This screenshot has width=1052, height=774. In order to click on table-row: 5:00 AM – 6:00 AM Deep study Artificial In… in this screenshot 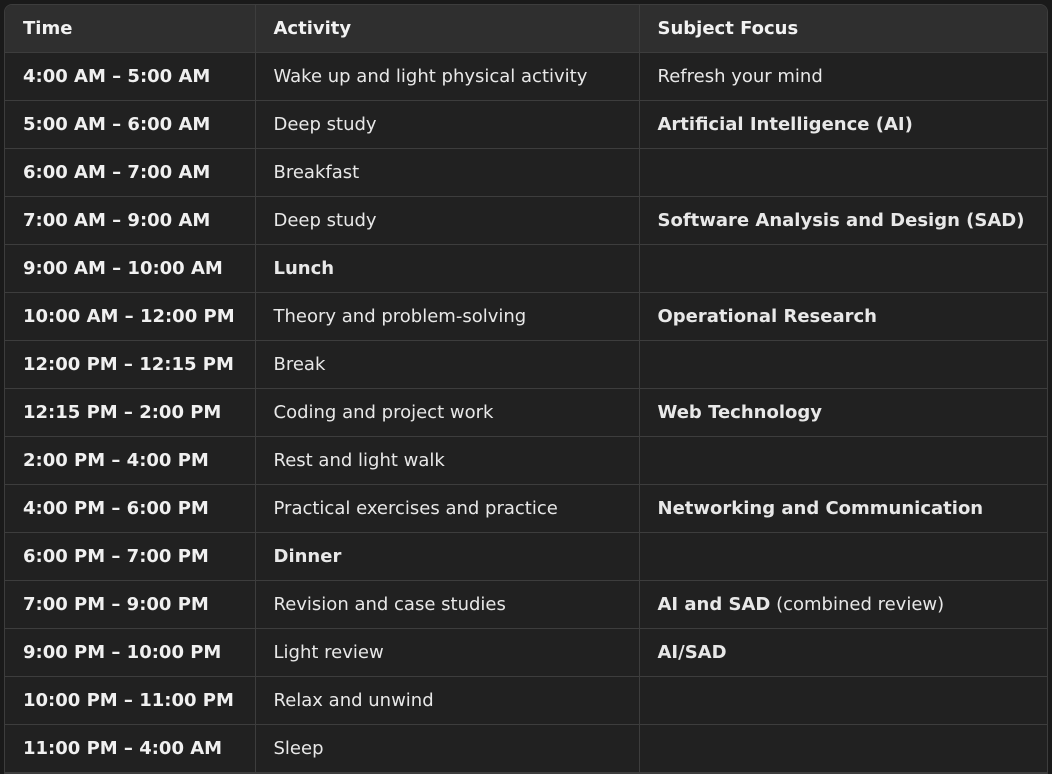, I will do `click(526, 124)`.